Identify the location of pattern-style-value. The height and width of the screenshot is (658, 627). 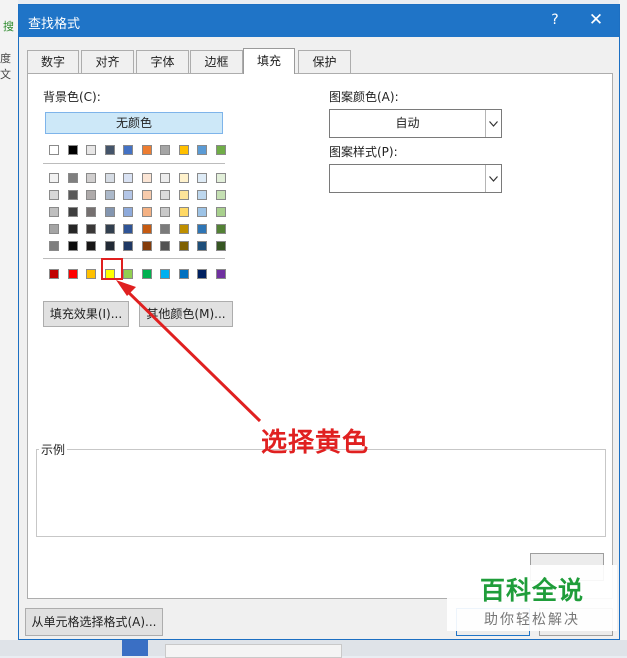
(407, 178).